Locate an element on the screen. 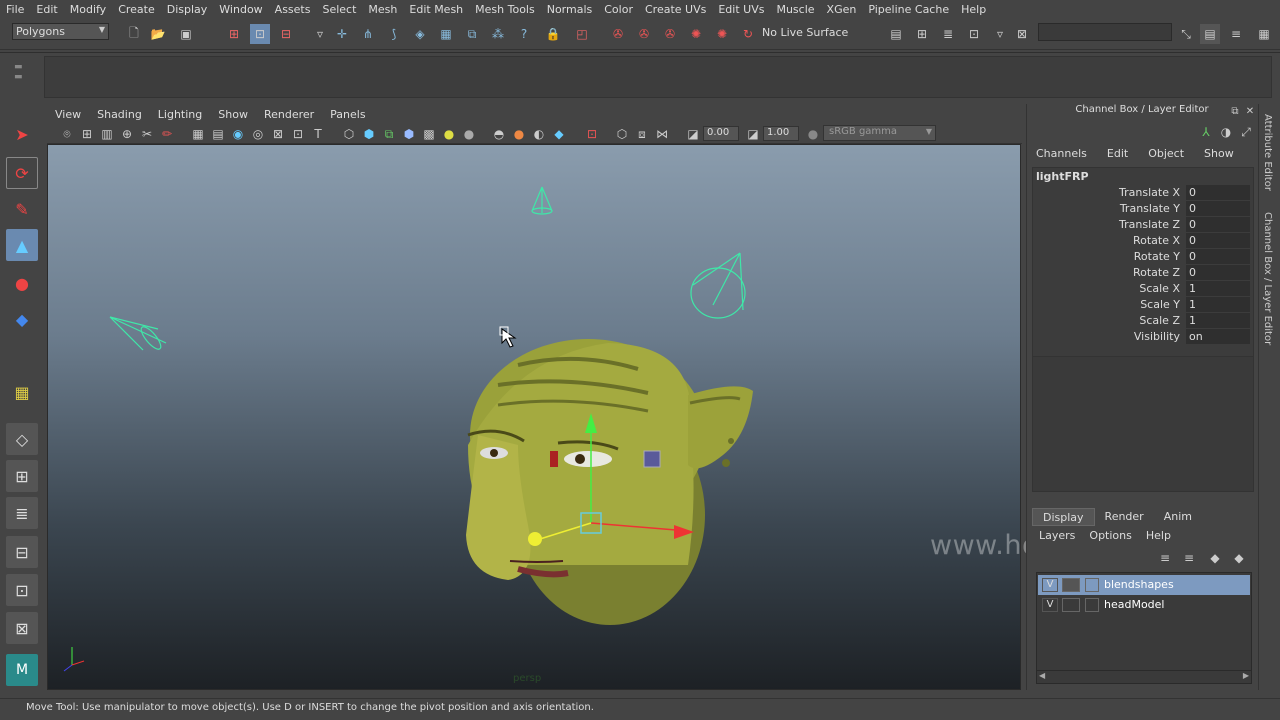 This screenshot has width=1280, height=720. layer-row: V blendshapes is located at coordinates (1144, 585).